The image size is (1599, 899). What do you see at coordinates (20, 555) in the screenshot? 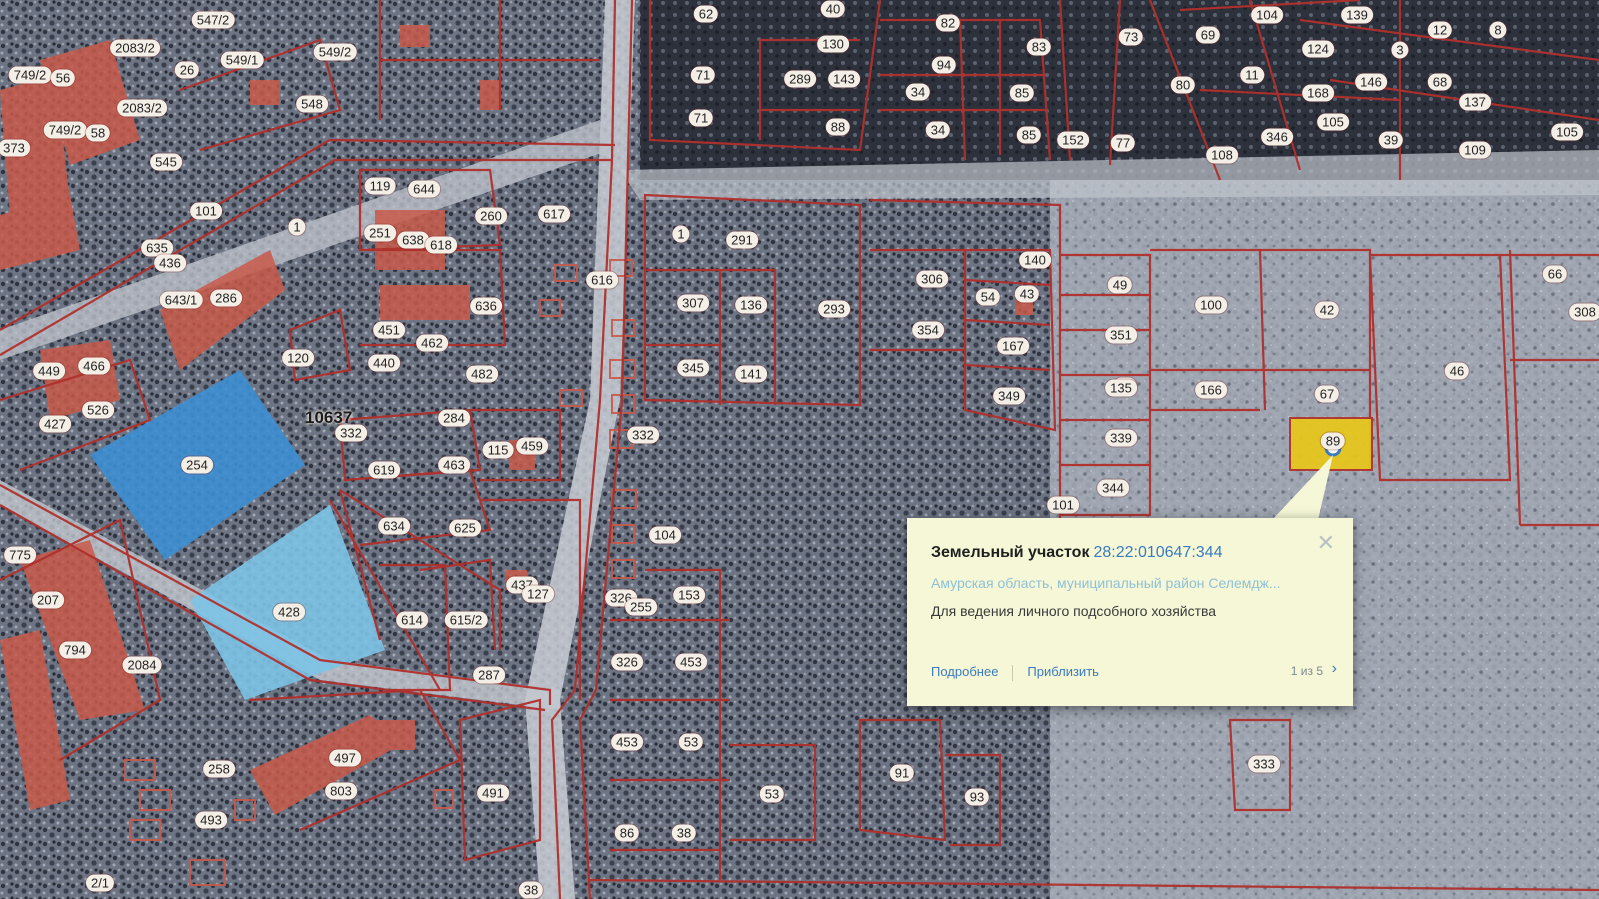
I see `parcel-label: 775` at bounding box center [20, 555].